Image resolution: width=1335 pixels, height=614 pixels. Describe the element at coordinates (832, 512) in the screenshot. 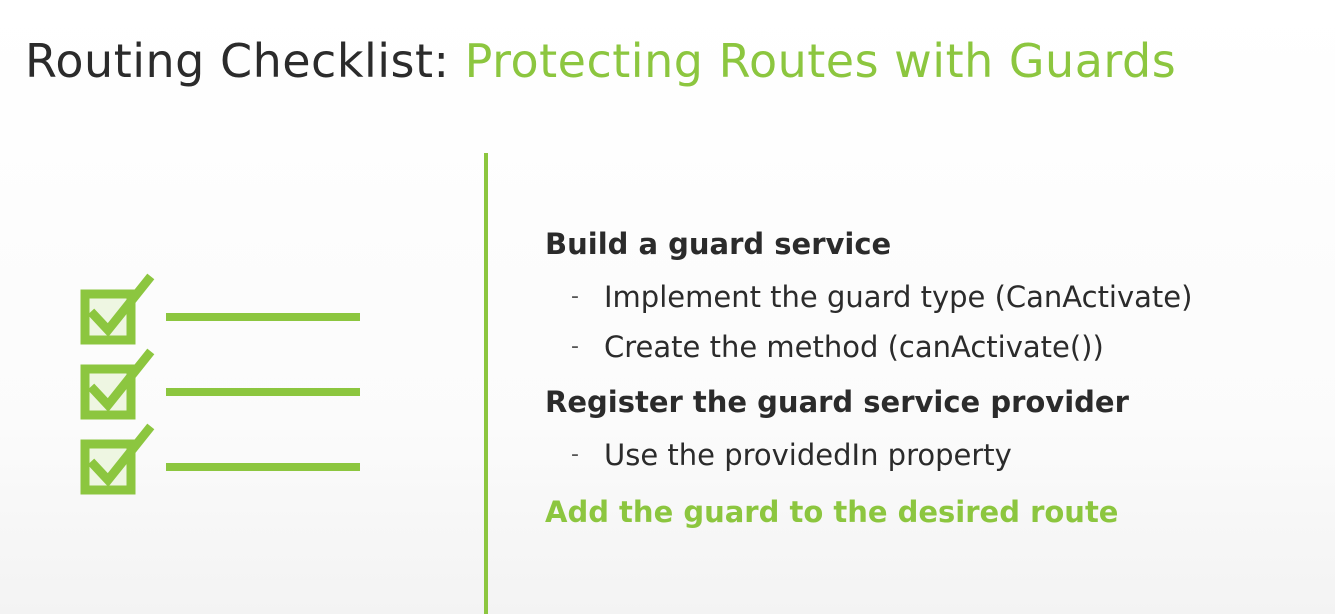

I see `section-heading-highlight: Add the guard to the desired route` at that location.